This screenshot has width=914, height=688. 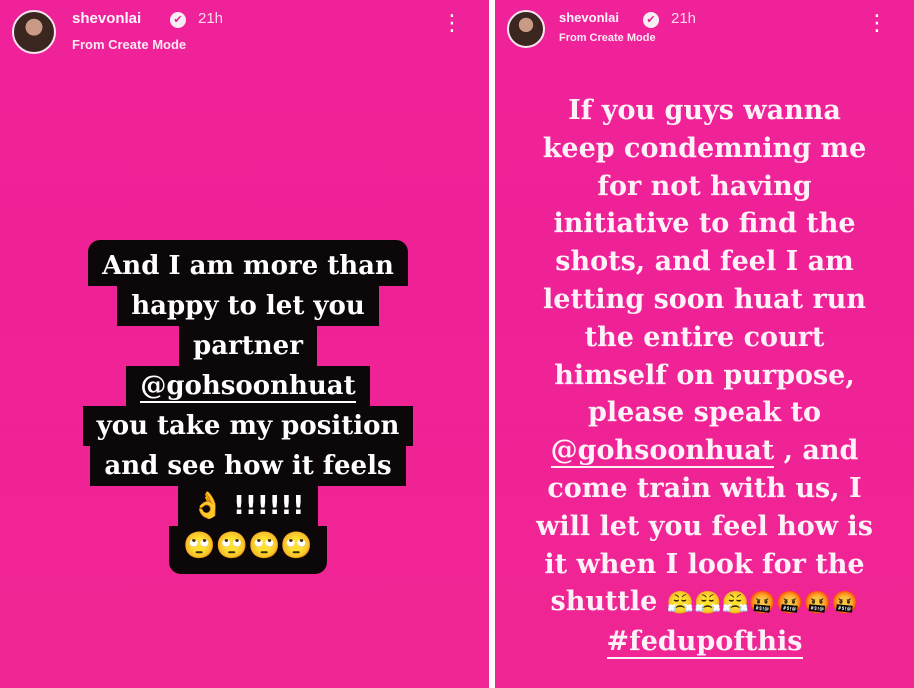 I want to click on ok-hand-emoji-line: 👌 !!!!!!, so click(x=248, y=506).